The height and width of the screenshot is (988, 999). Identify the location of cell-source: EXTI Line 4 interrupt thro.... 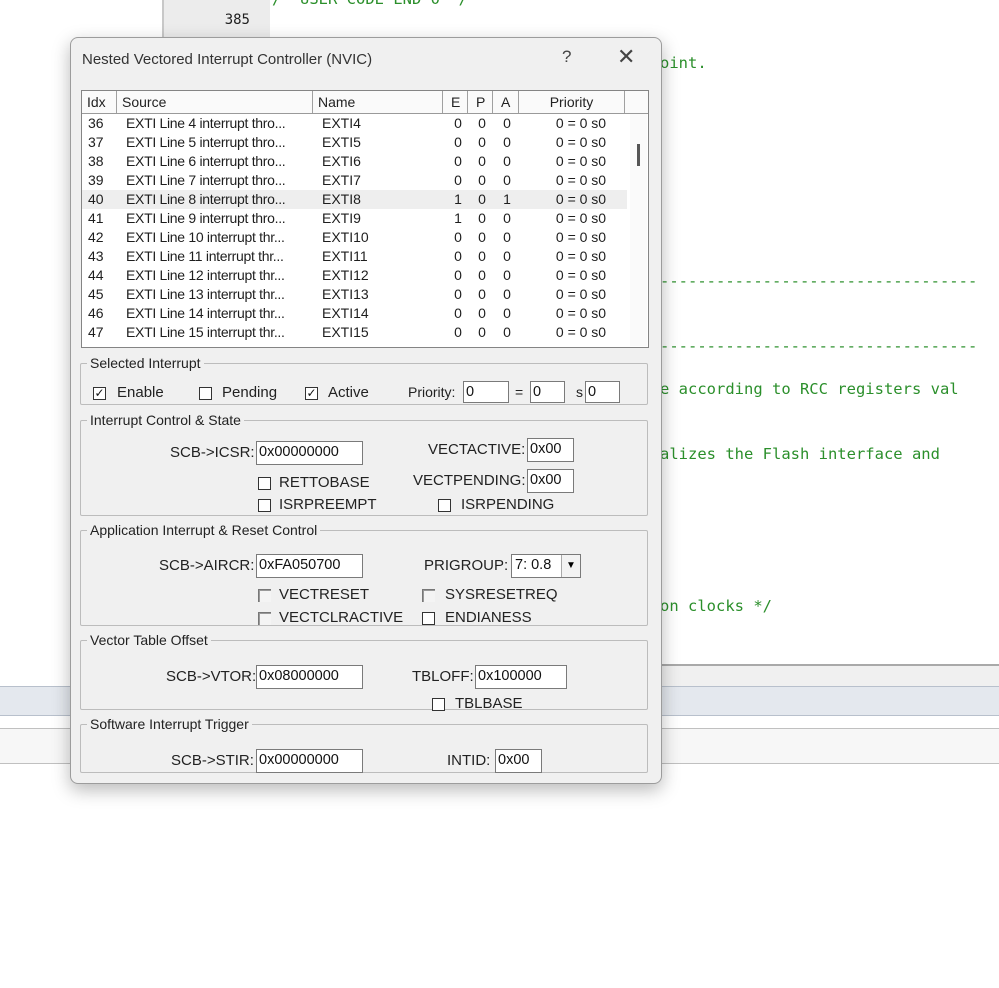
(206, 123).